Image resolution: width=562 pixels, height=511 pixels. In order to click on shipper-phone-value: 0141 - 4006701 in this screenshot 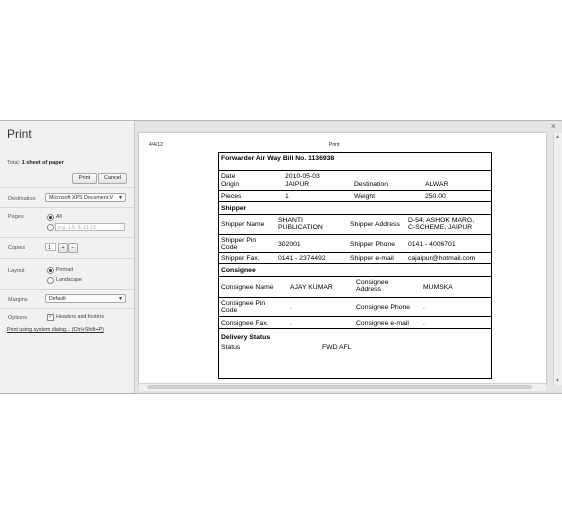, I will do `click(432, 244)`.